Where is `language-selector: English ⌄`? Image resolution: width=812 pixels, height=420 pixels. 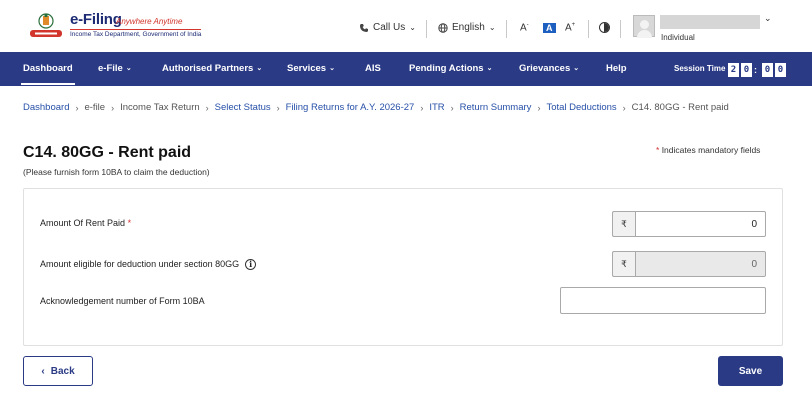 language-selector: English ⌄ is located at coordinates (467, 27).